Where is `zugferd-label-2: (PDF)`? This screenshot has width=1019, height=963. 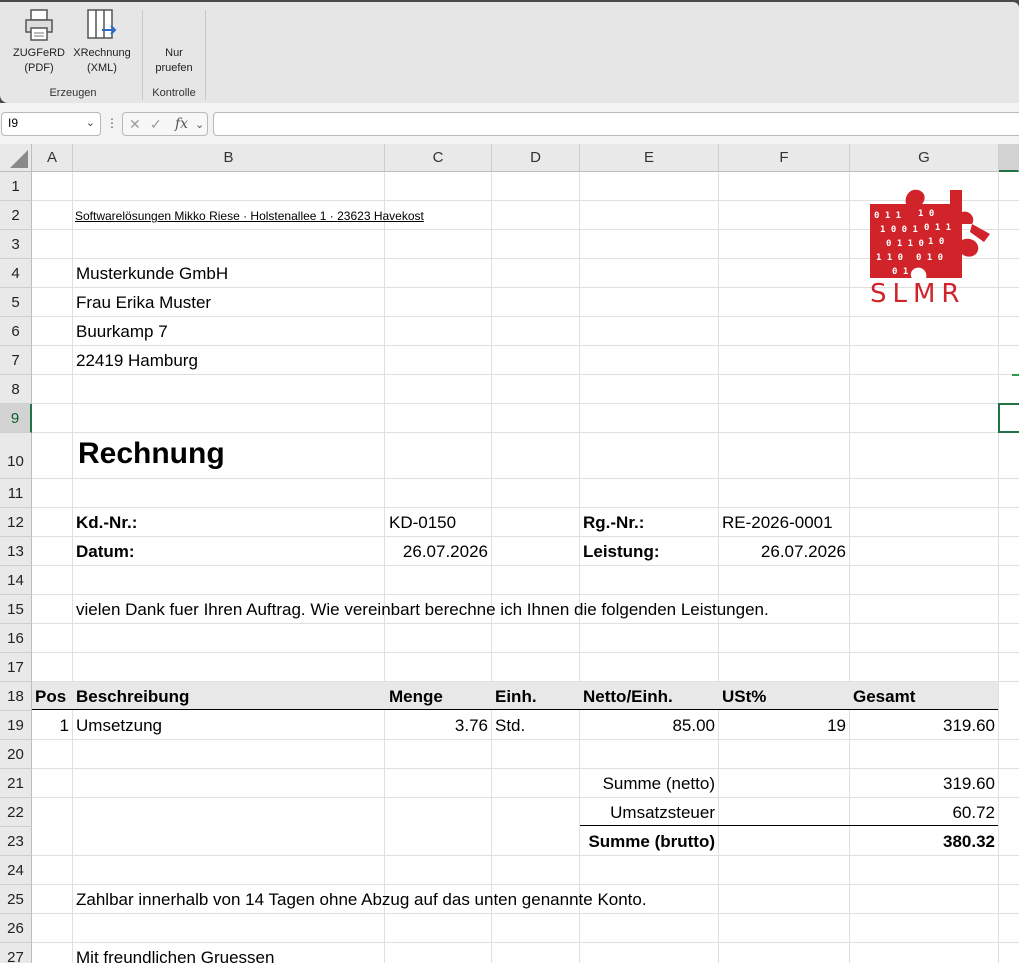
zugferd-label-2: (PDF) is located at coordinates (39, 68).